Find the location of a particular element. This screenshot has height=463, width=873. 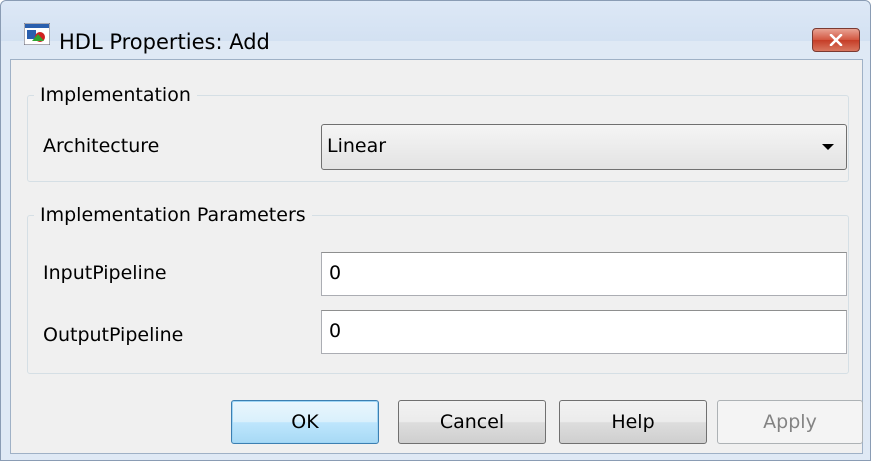

apply-button: Apply is located at coordinates (790, 422).